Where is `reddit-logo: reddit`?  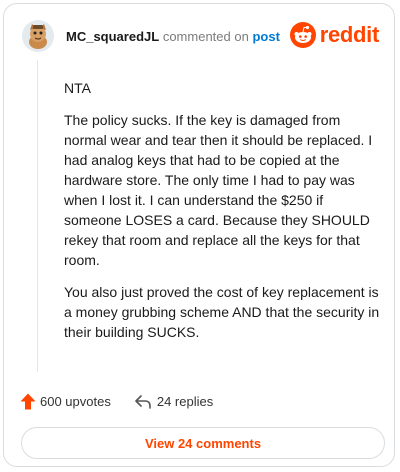
reddit-logo: reddit is located at coordinates (334, 35).